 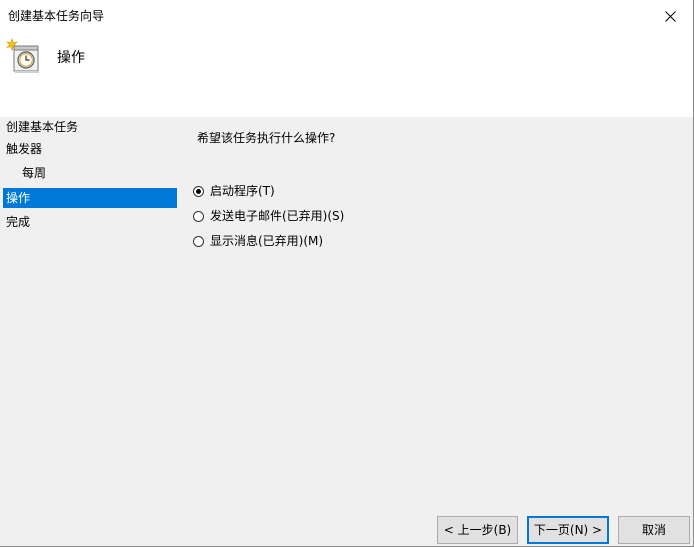 I want to click on back-button: < 上一步(B), so click(x=477, y=530).